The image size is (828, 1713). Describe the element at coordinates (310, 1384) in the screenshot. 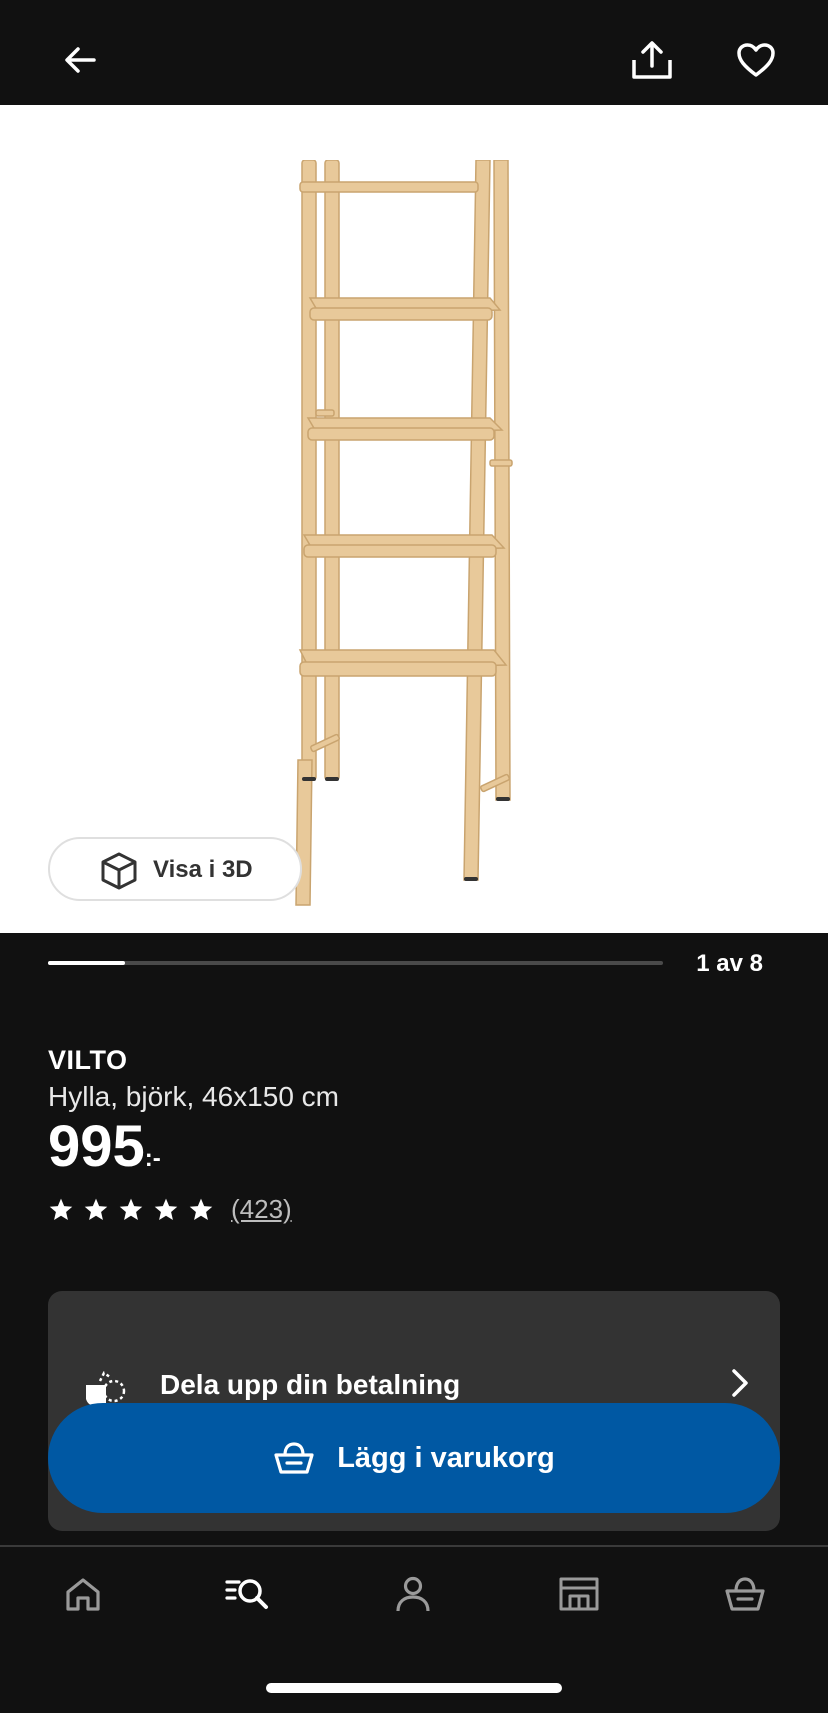

I see `payment-split-label: Dela upp din betalning` at that location.